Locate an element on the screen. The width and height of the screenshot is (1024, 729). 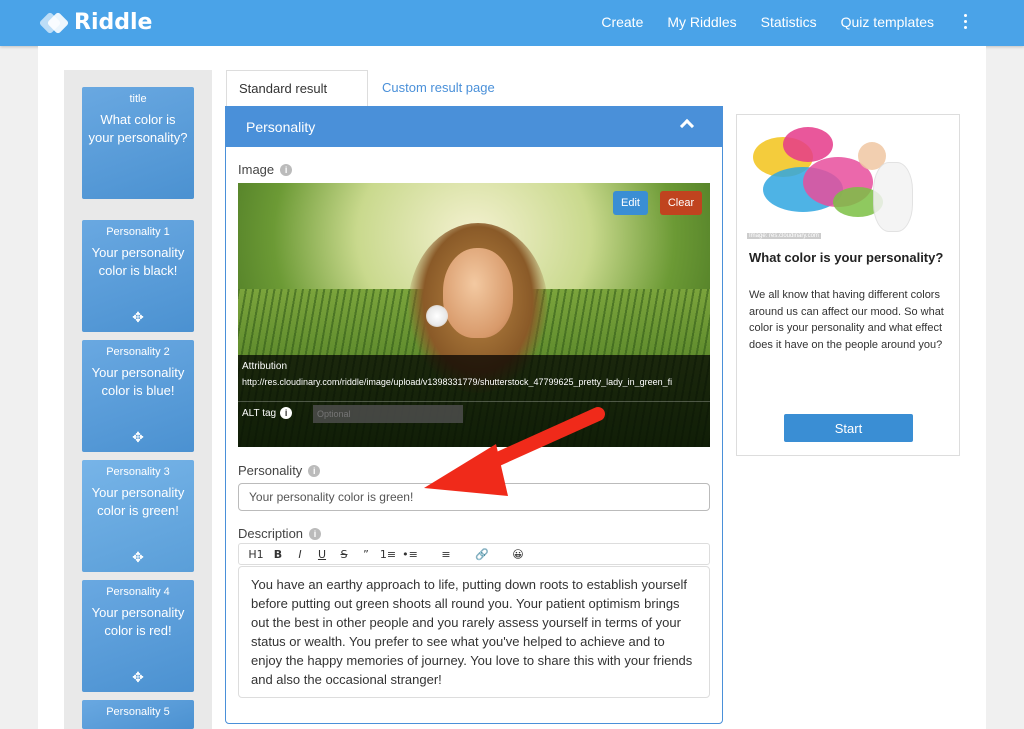
nav-create: Create is located at coordinates (622, 22).